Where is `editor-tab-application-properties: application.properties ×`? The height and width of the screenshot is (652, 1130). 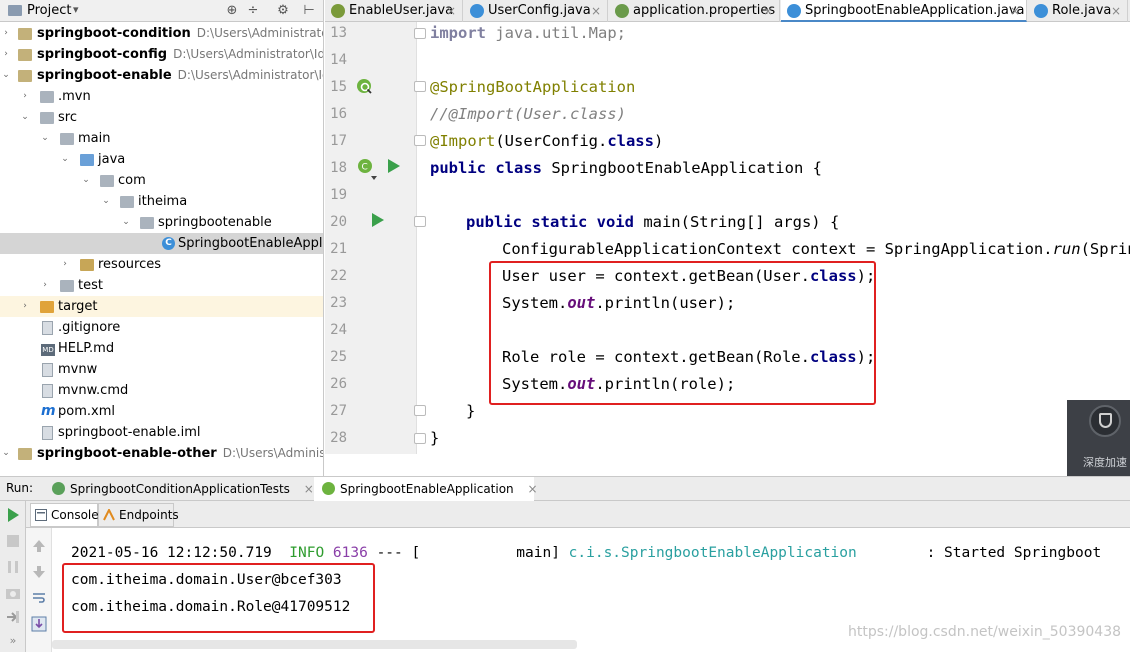 editor-tab-application-properties: application.properties × is located at coordinates (694, 11).